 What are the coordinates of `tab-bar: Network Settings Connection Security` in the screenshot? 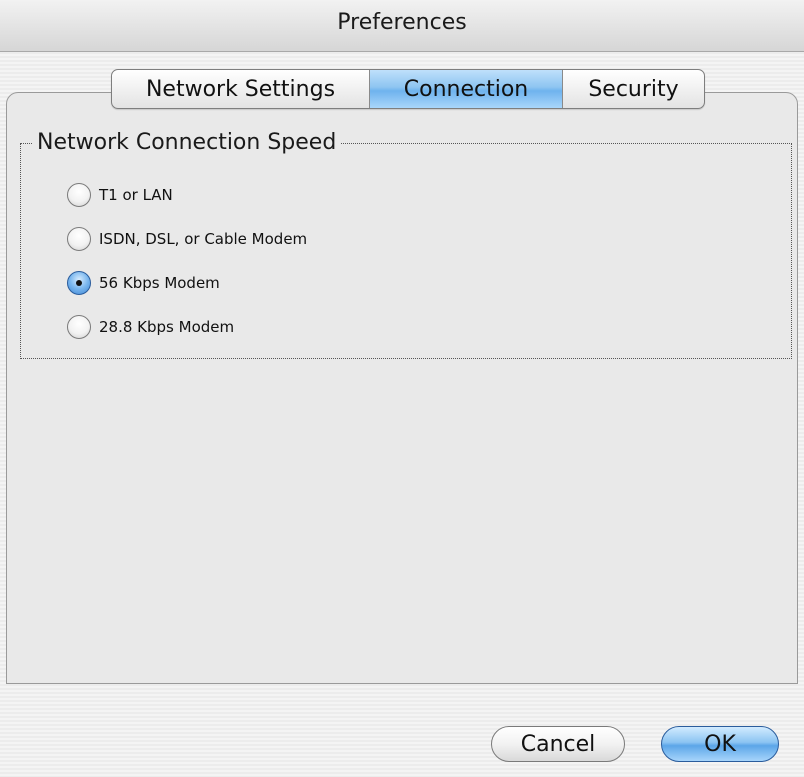 It's located at (408, 89).